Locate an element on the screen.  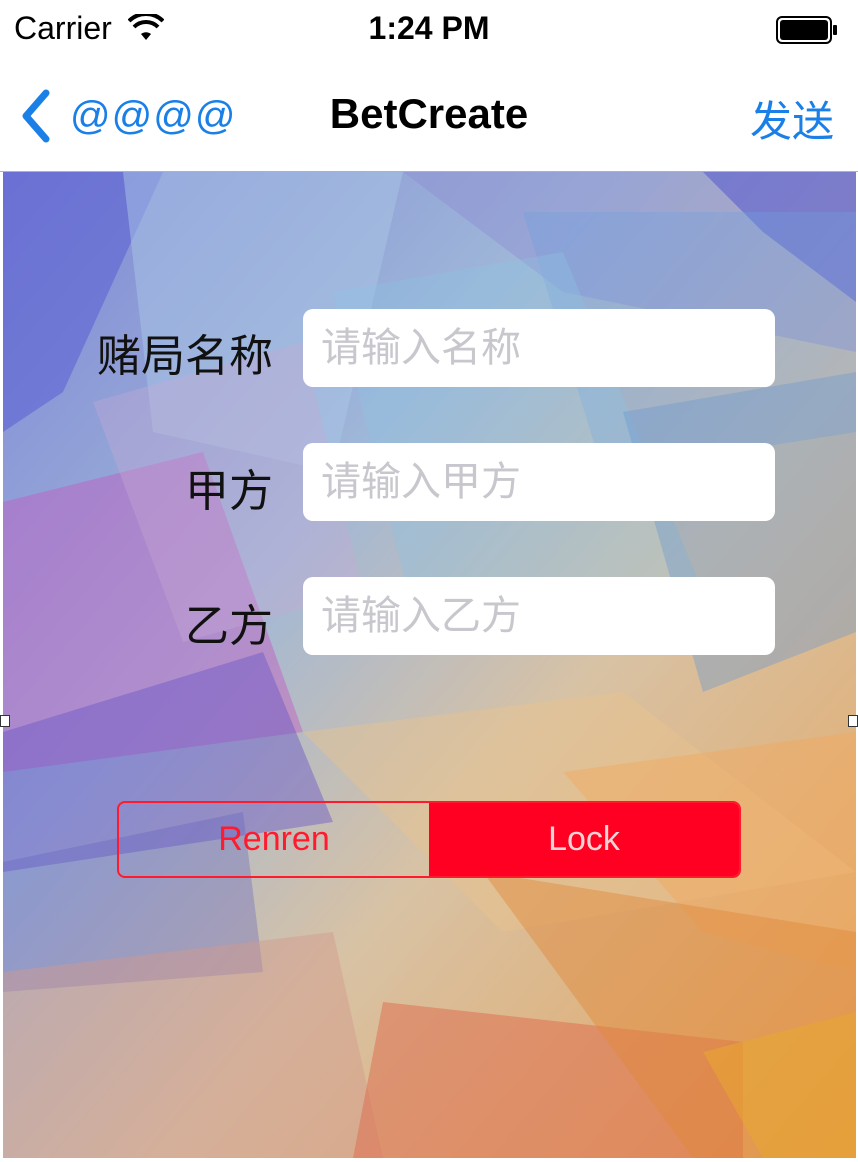
bet-name-input is located at coordinates (539, 348).